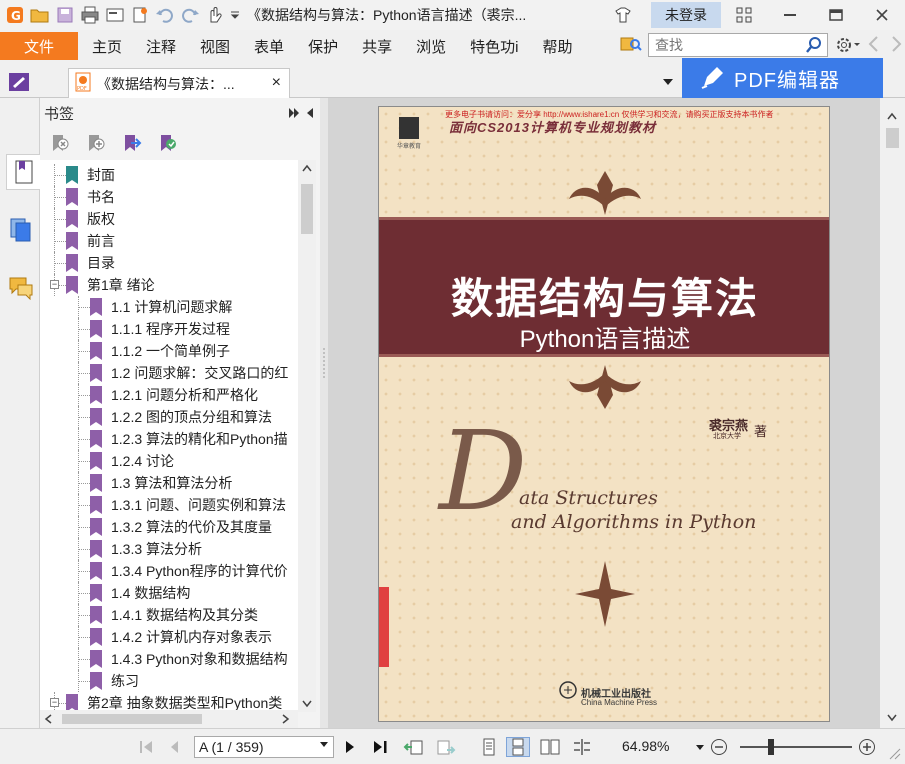  I want to click on next-view-icon, so click(446, 747).